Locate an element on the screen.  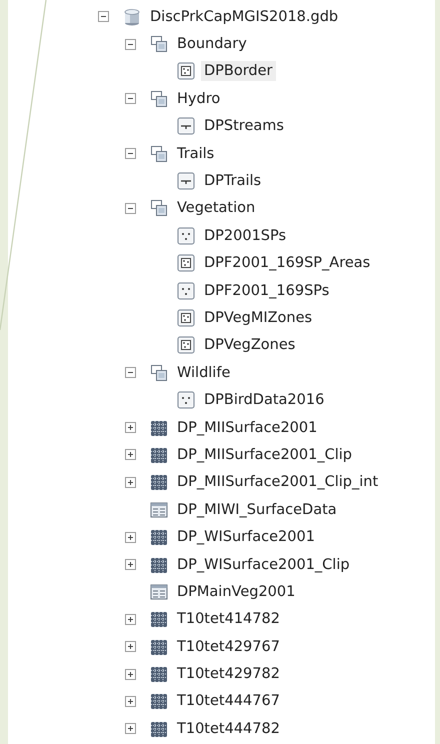
tree-item: DP_WISurface2001 is located at coordinates (246, 537).